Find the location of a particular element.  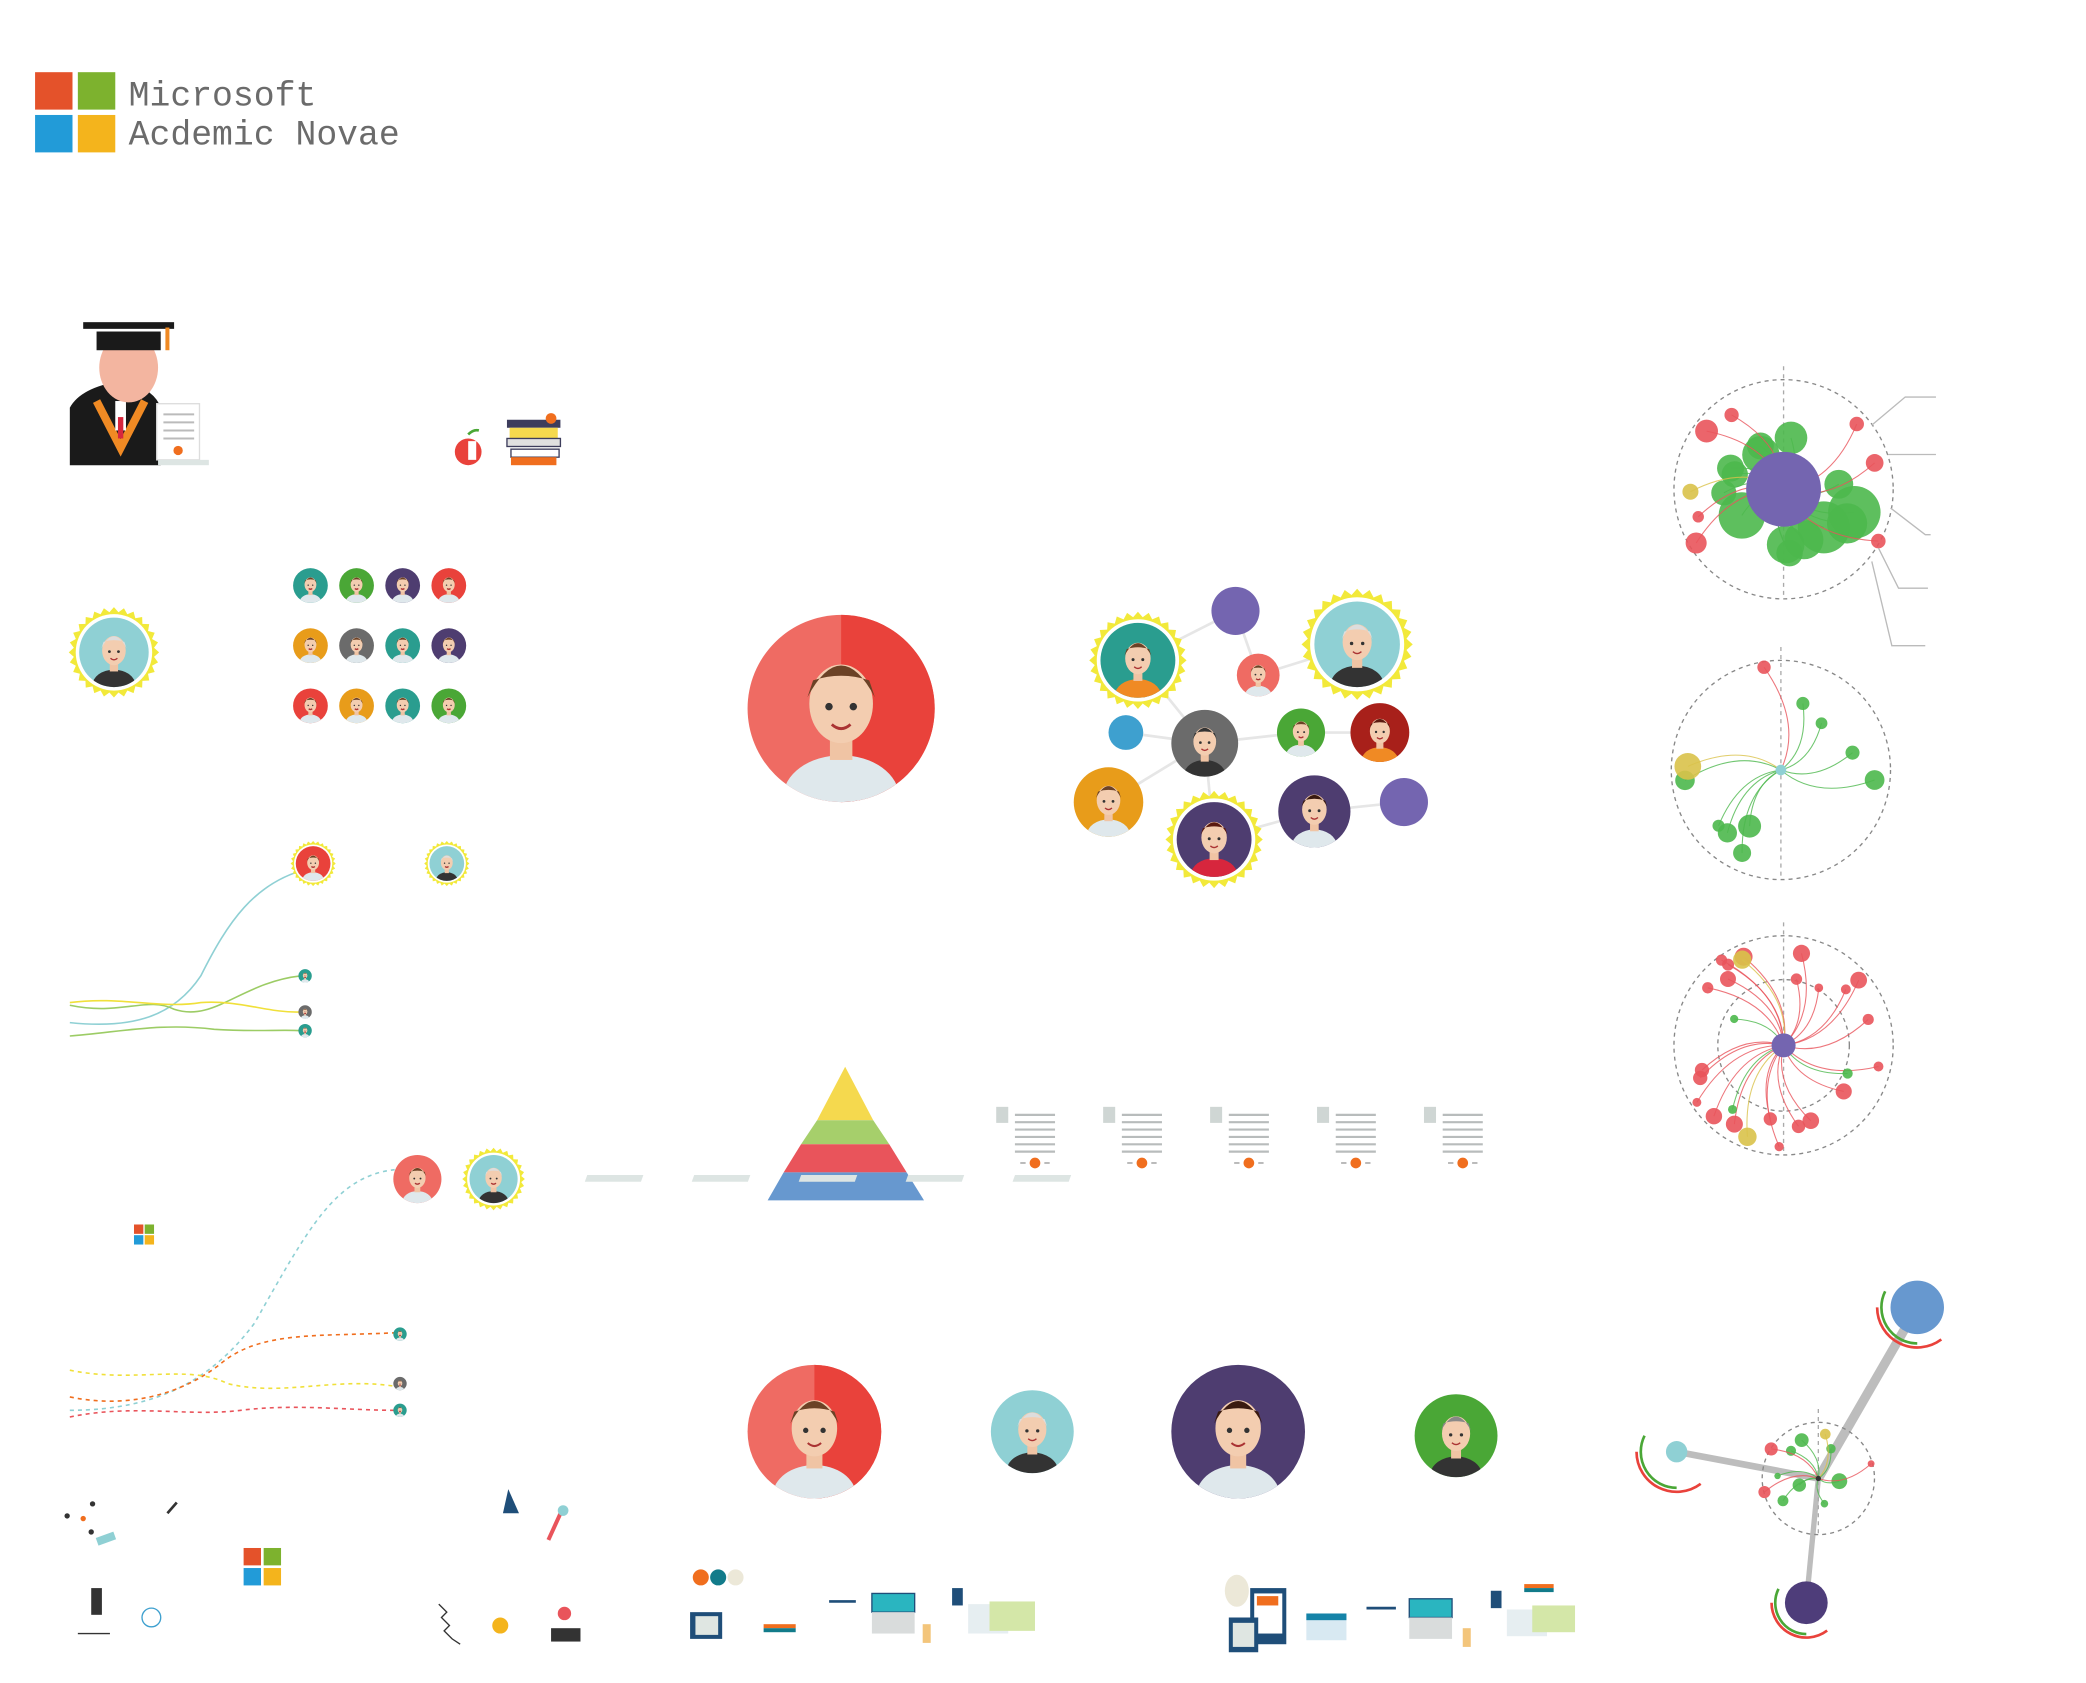

network-diagrams is located at coordinates (1789, 1002).